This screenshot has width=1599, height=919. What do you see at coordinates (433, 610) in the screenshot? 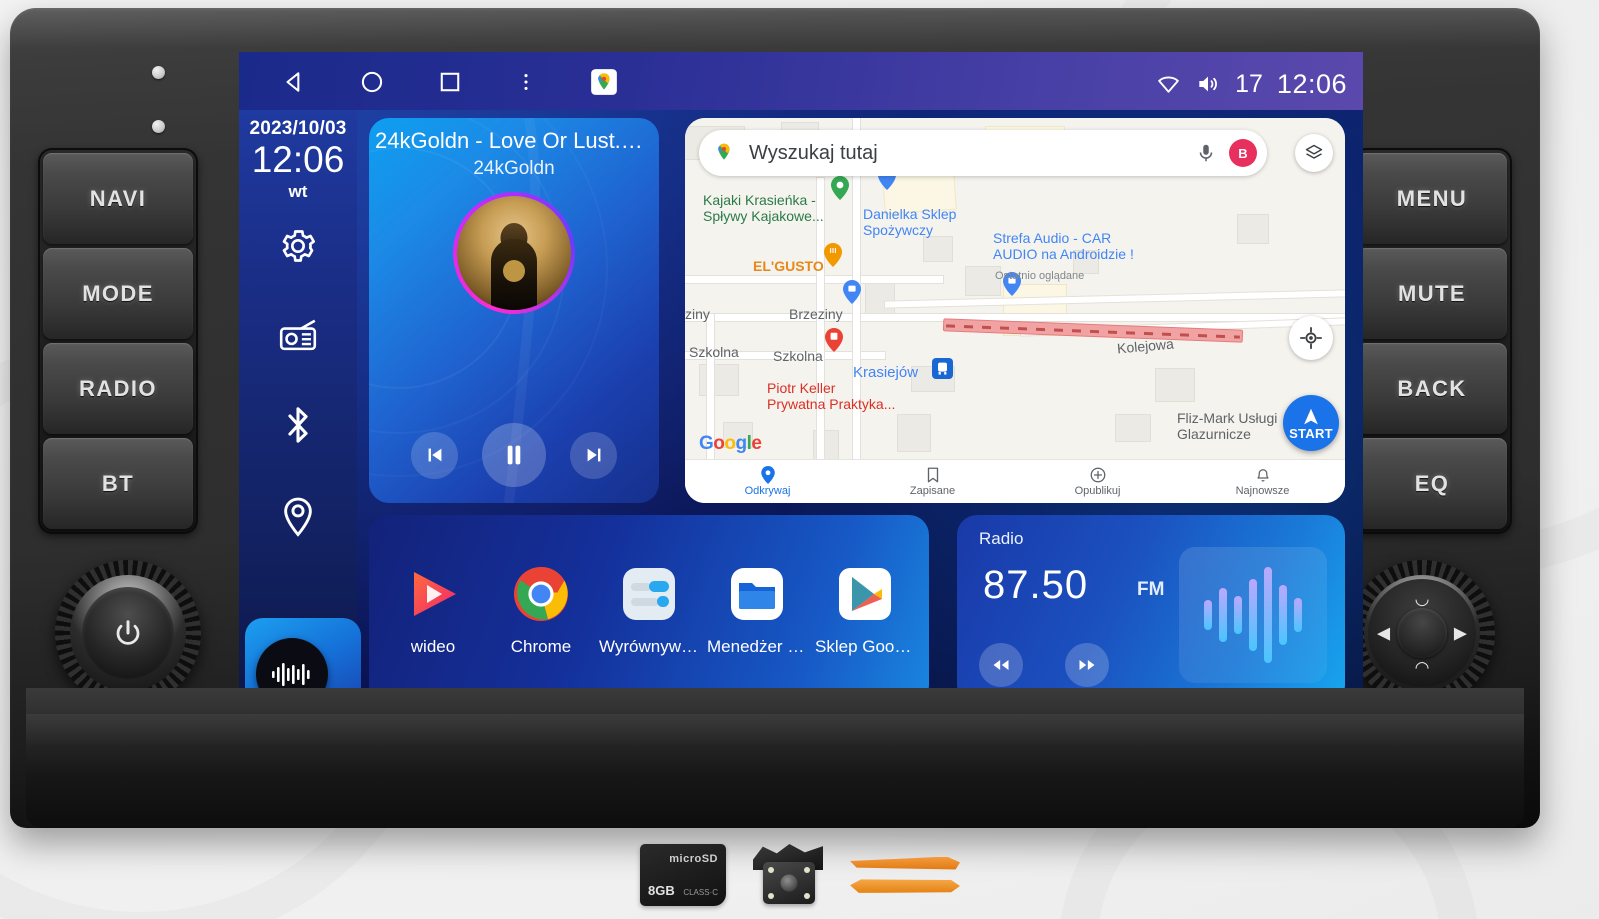
I see `app-shortcut-video: wideo` at bounding box center [433, 610].